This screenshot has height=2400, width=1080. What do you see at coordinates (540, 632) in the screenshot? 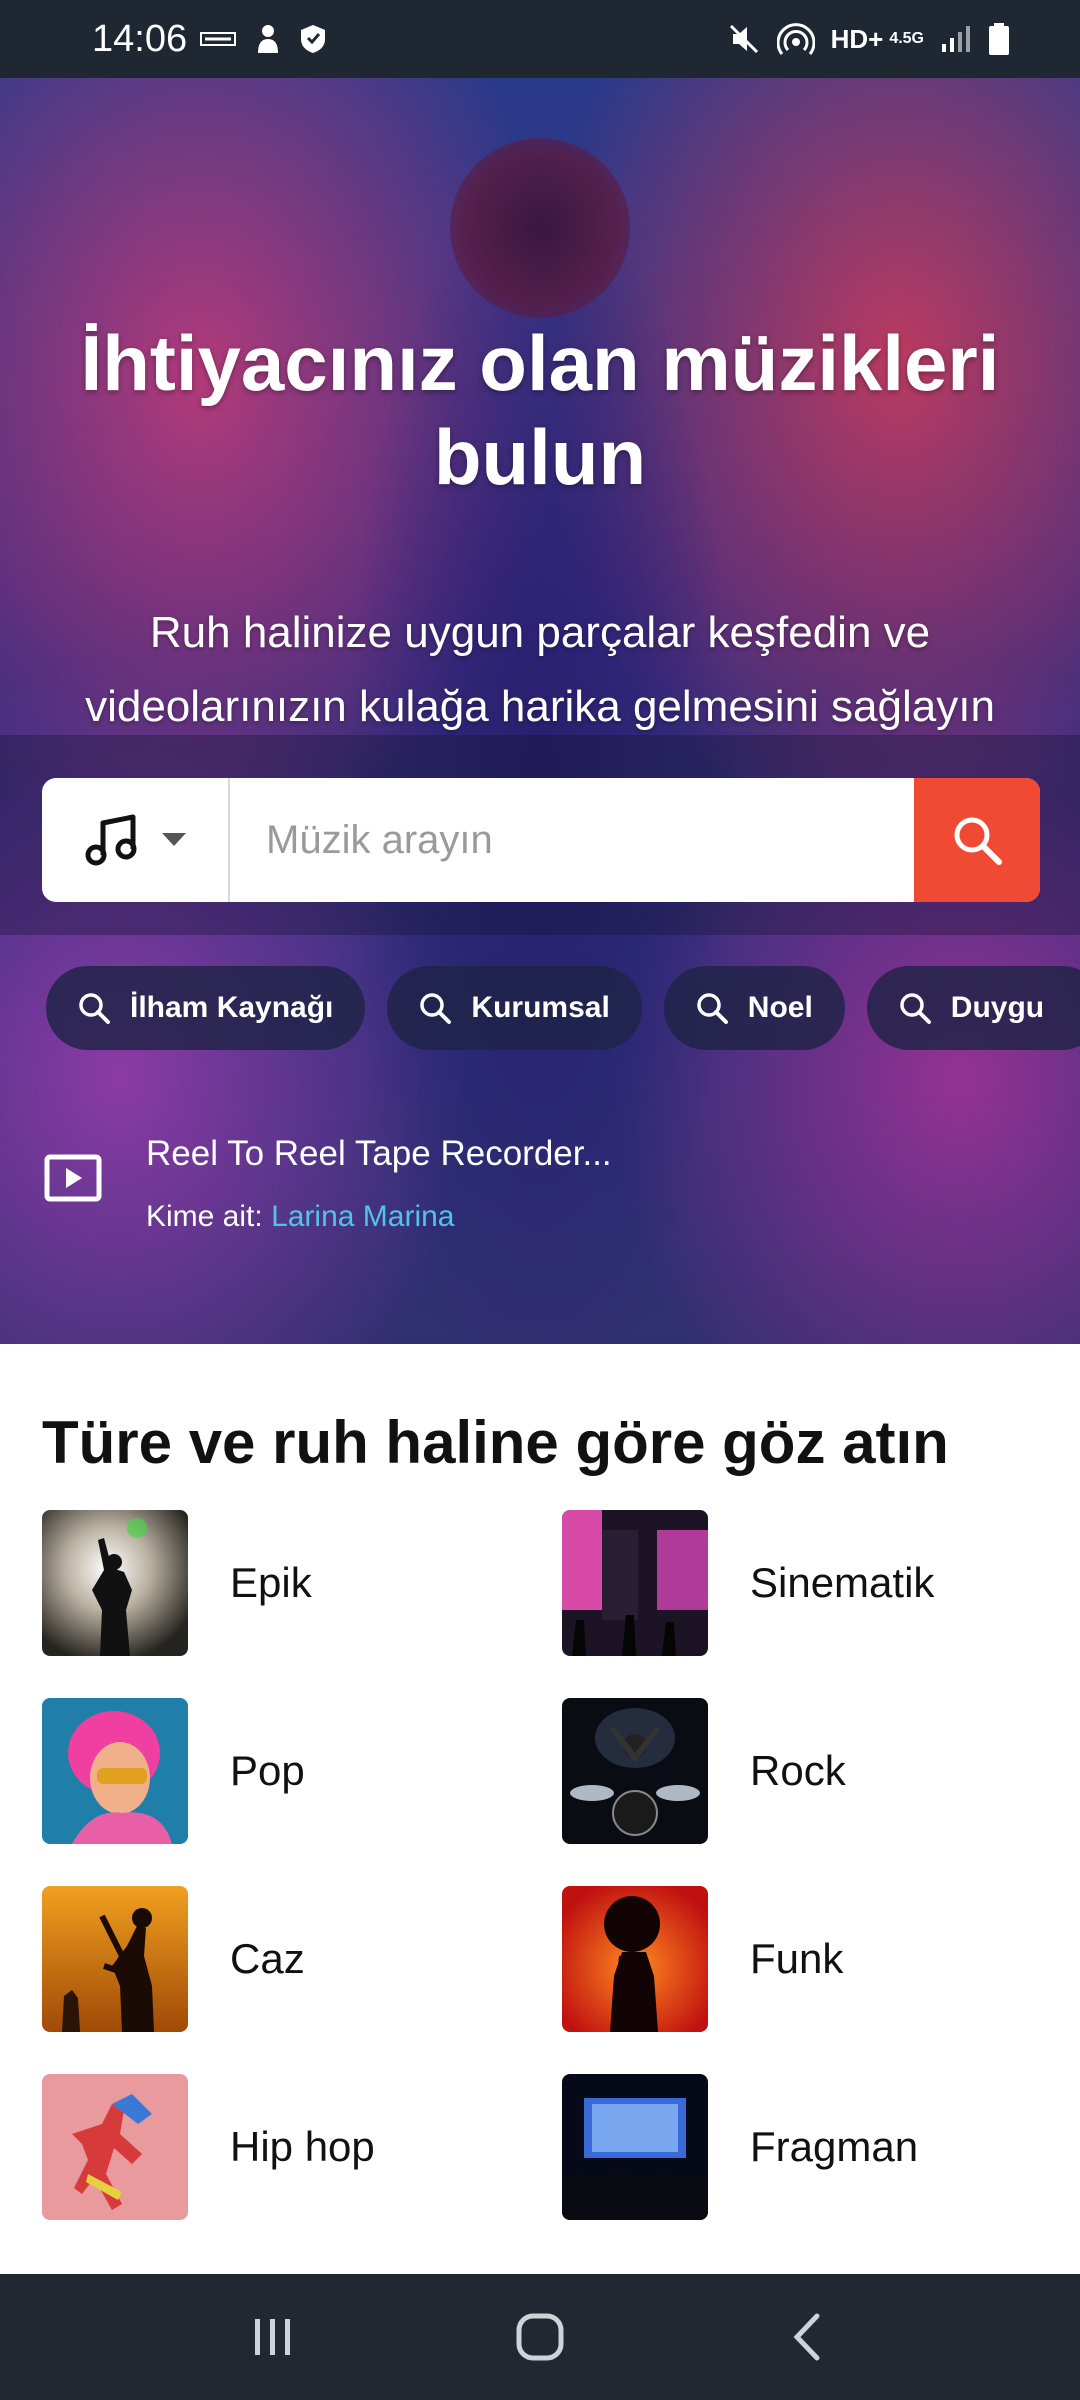
I see `hero-subtitle-line1: Ruh halinize uygun parçalar keşfedin ve` at bounding box center [540, 632].